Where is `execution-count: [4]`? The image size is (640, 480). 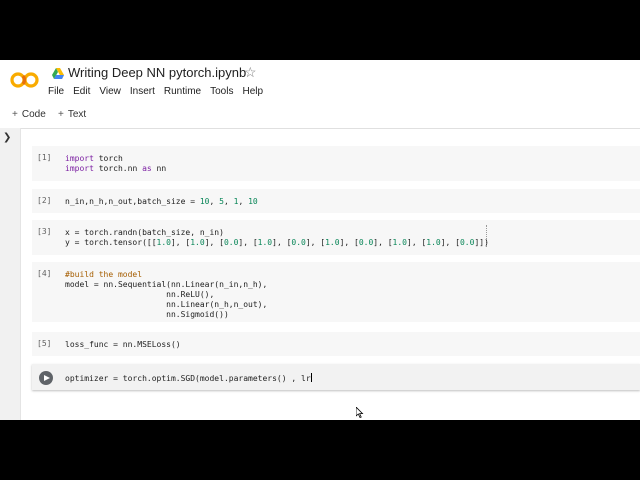 execution-count: [4] is located at coordinates (44, 273).